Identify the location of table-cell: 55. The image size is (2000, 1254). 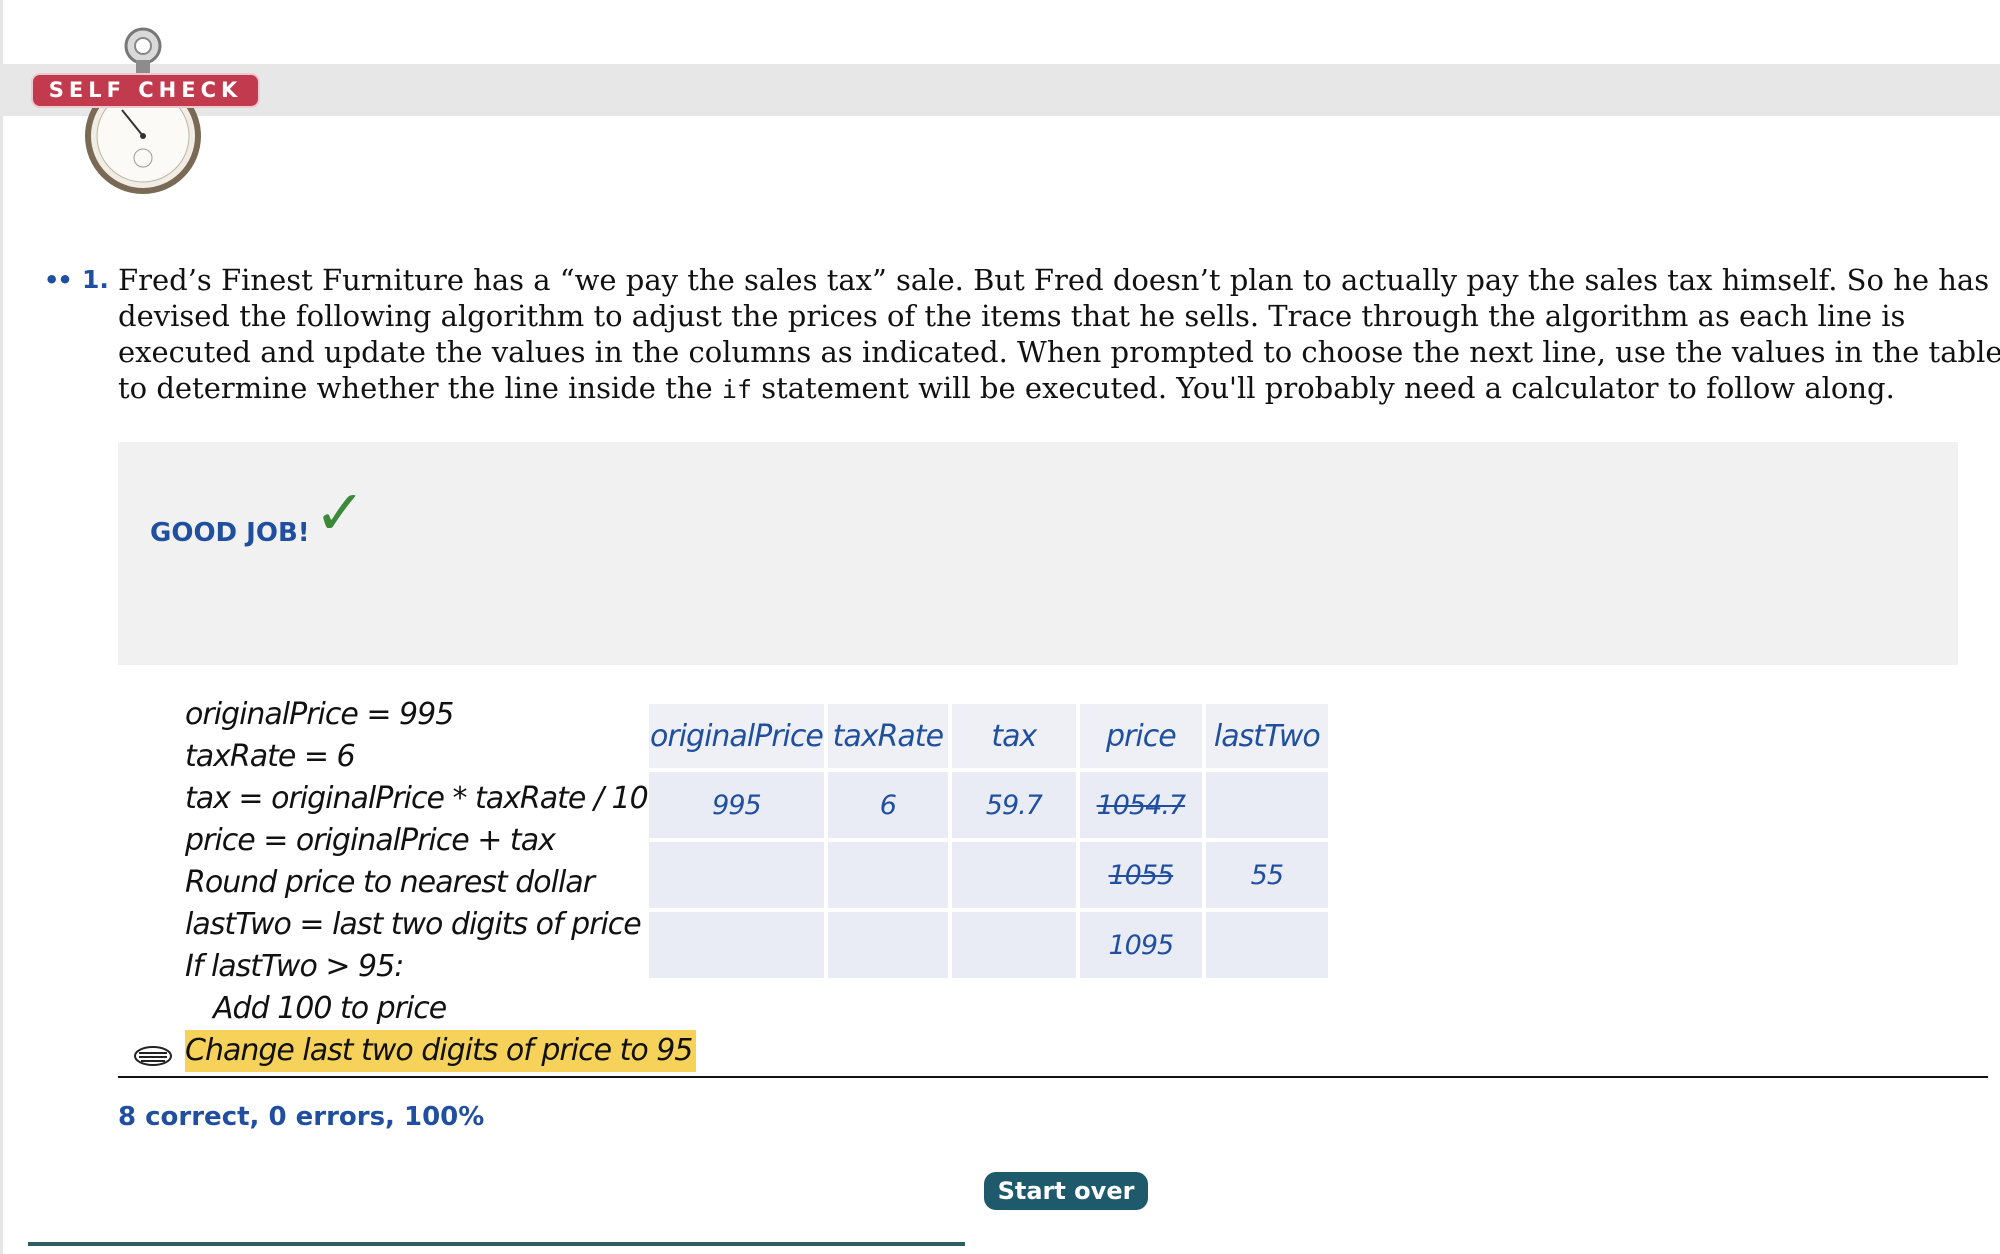
(1266, 875).